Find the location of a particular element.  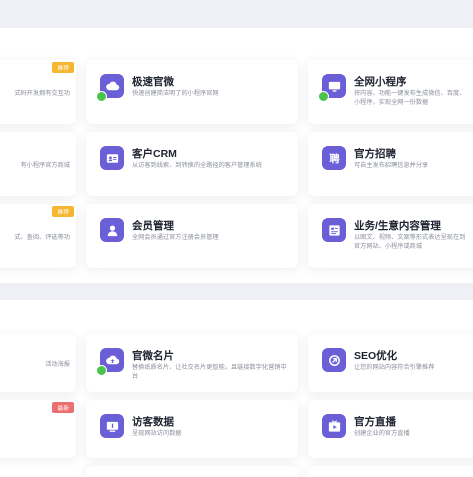

card-description: 快速创建简洁明了的小程序官网 is located at coordinates (175, 93).